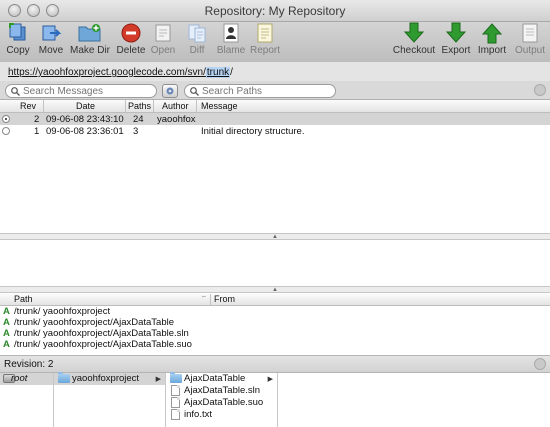 The height and width of the screenshot is (427, 550). Describe the element at coordinates (275, 322) in the screenshot. I see `path-row: A /trunk/ yaoohfoxproject/AjaxDataTable` at that location.